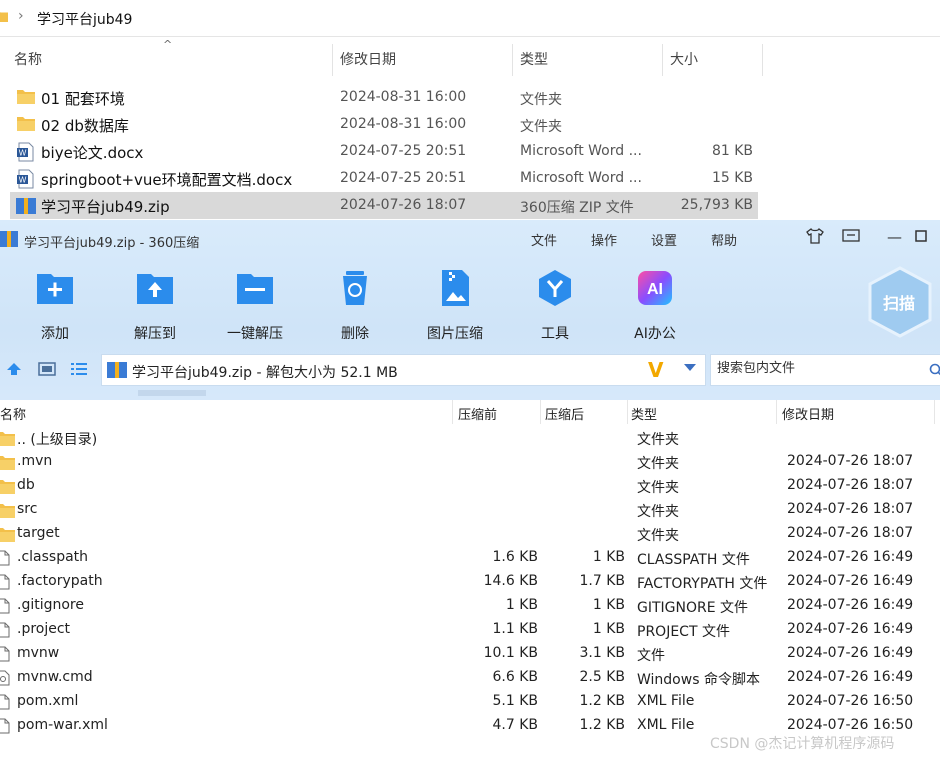 The image size is (940, 757). What do you see at coordinates (470, 462) in the screenshot?
I see `archive-entry-row: .mvn 文件夹 2024-07-26 18:07` at bounding box center [470, 462].